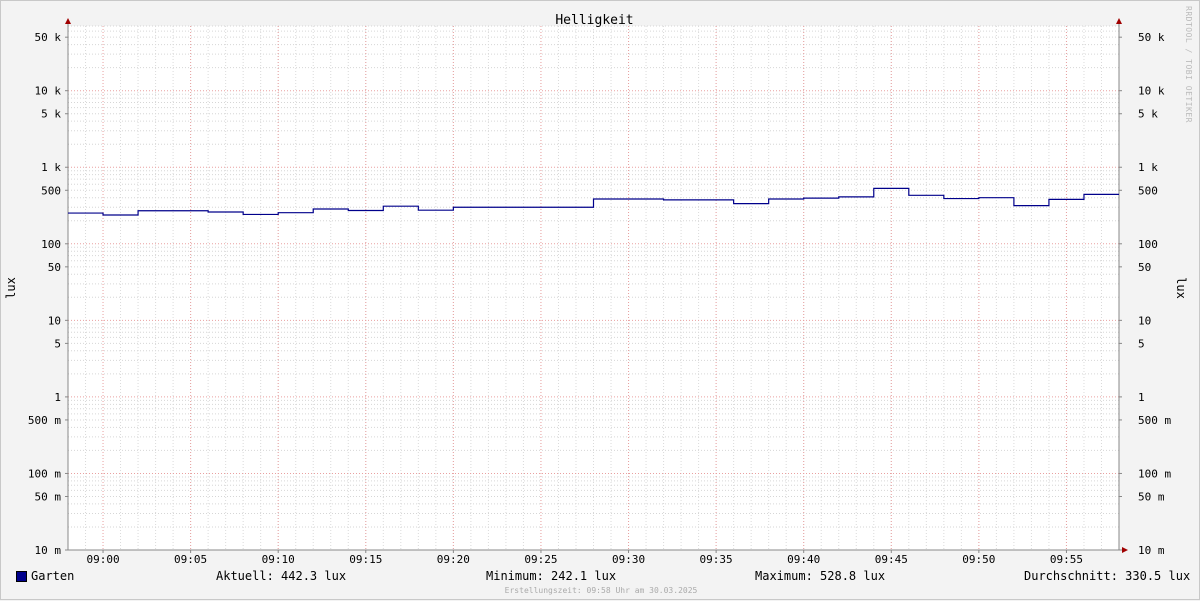  What do you see at coordinates (891, 559) in the screenshot?
I see `x-tick-label: 09:45` at bounding box center [891, 559].